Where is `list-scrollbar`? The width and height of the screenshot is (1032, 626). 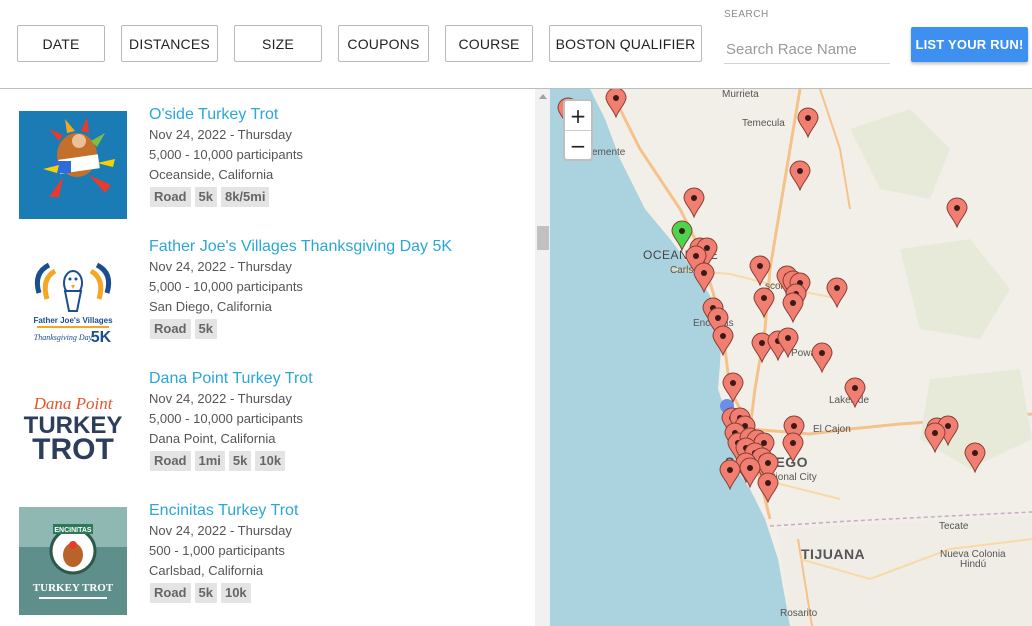 list-scrollbar is located at coordinates (542, 357).